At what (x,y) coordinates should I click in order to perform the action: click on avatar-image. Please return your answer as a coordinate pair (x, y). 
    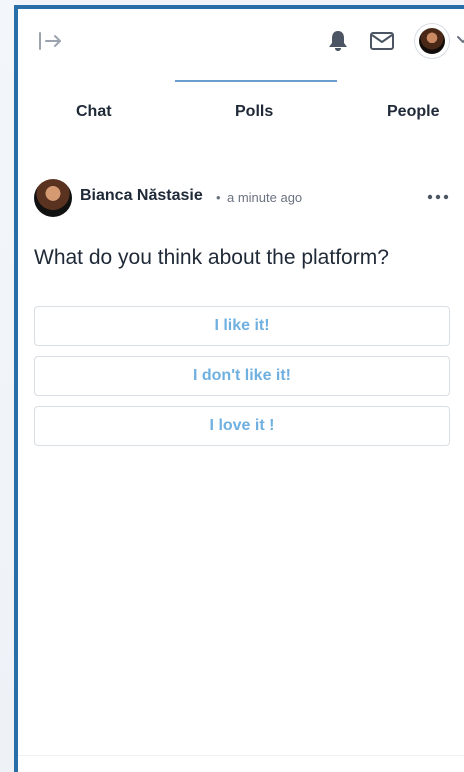
    Looking at the image, I should click on (432, 41).